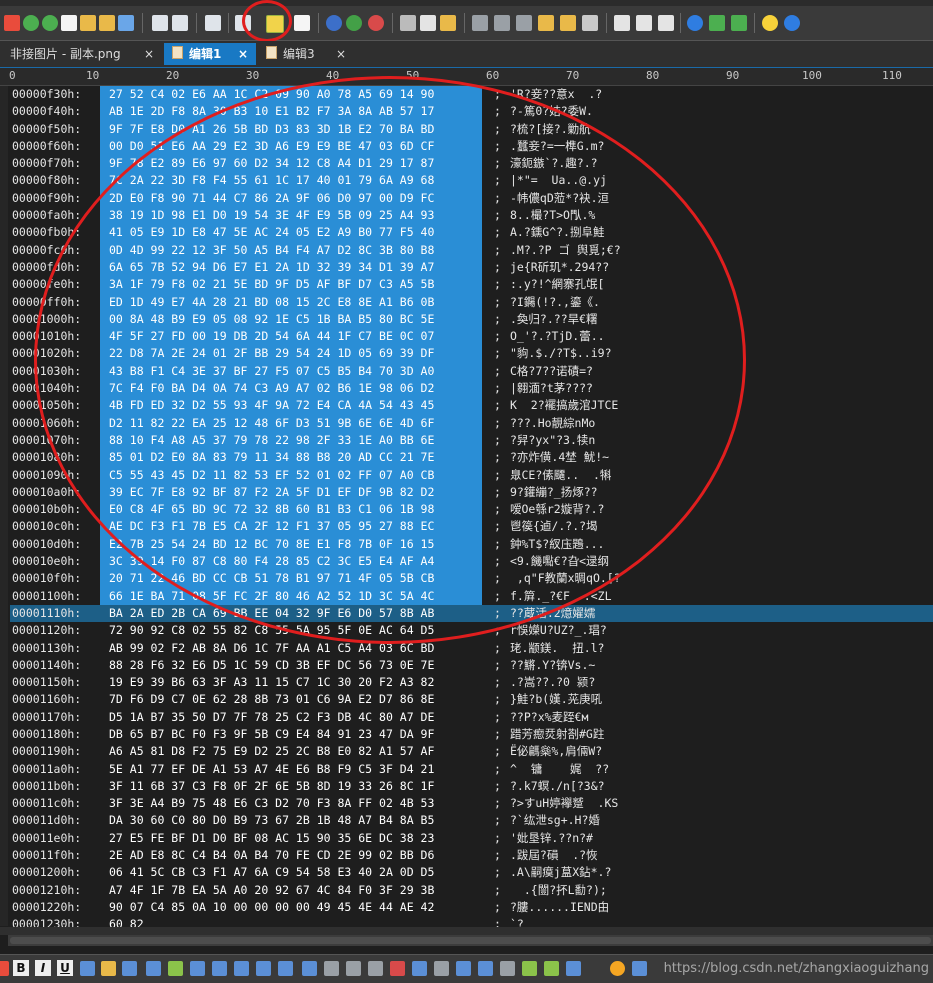  I want to click on toolbar-green-icon, so click(717, 23).